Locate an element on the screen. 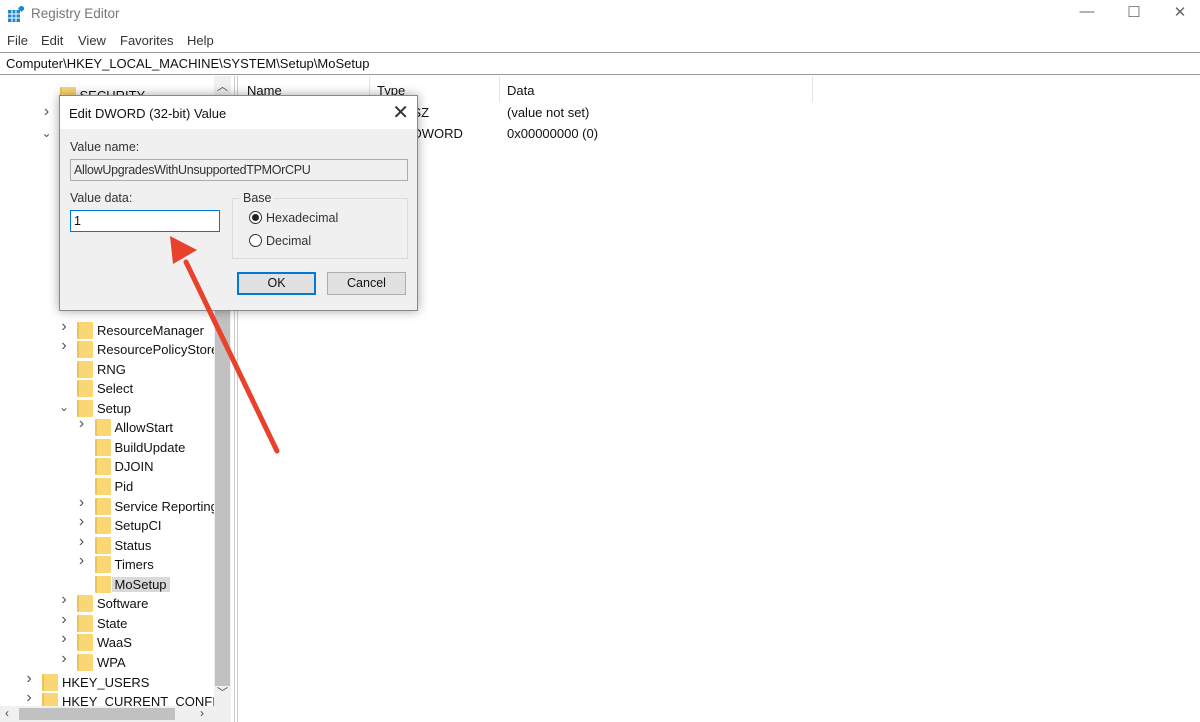 The height and width of the screenshot is (722, 1200). registry-editor-icon is located at coordinates (16, 14).